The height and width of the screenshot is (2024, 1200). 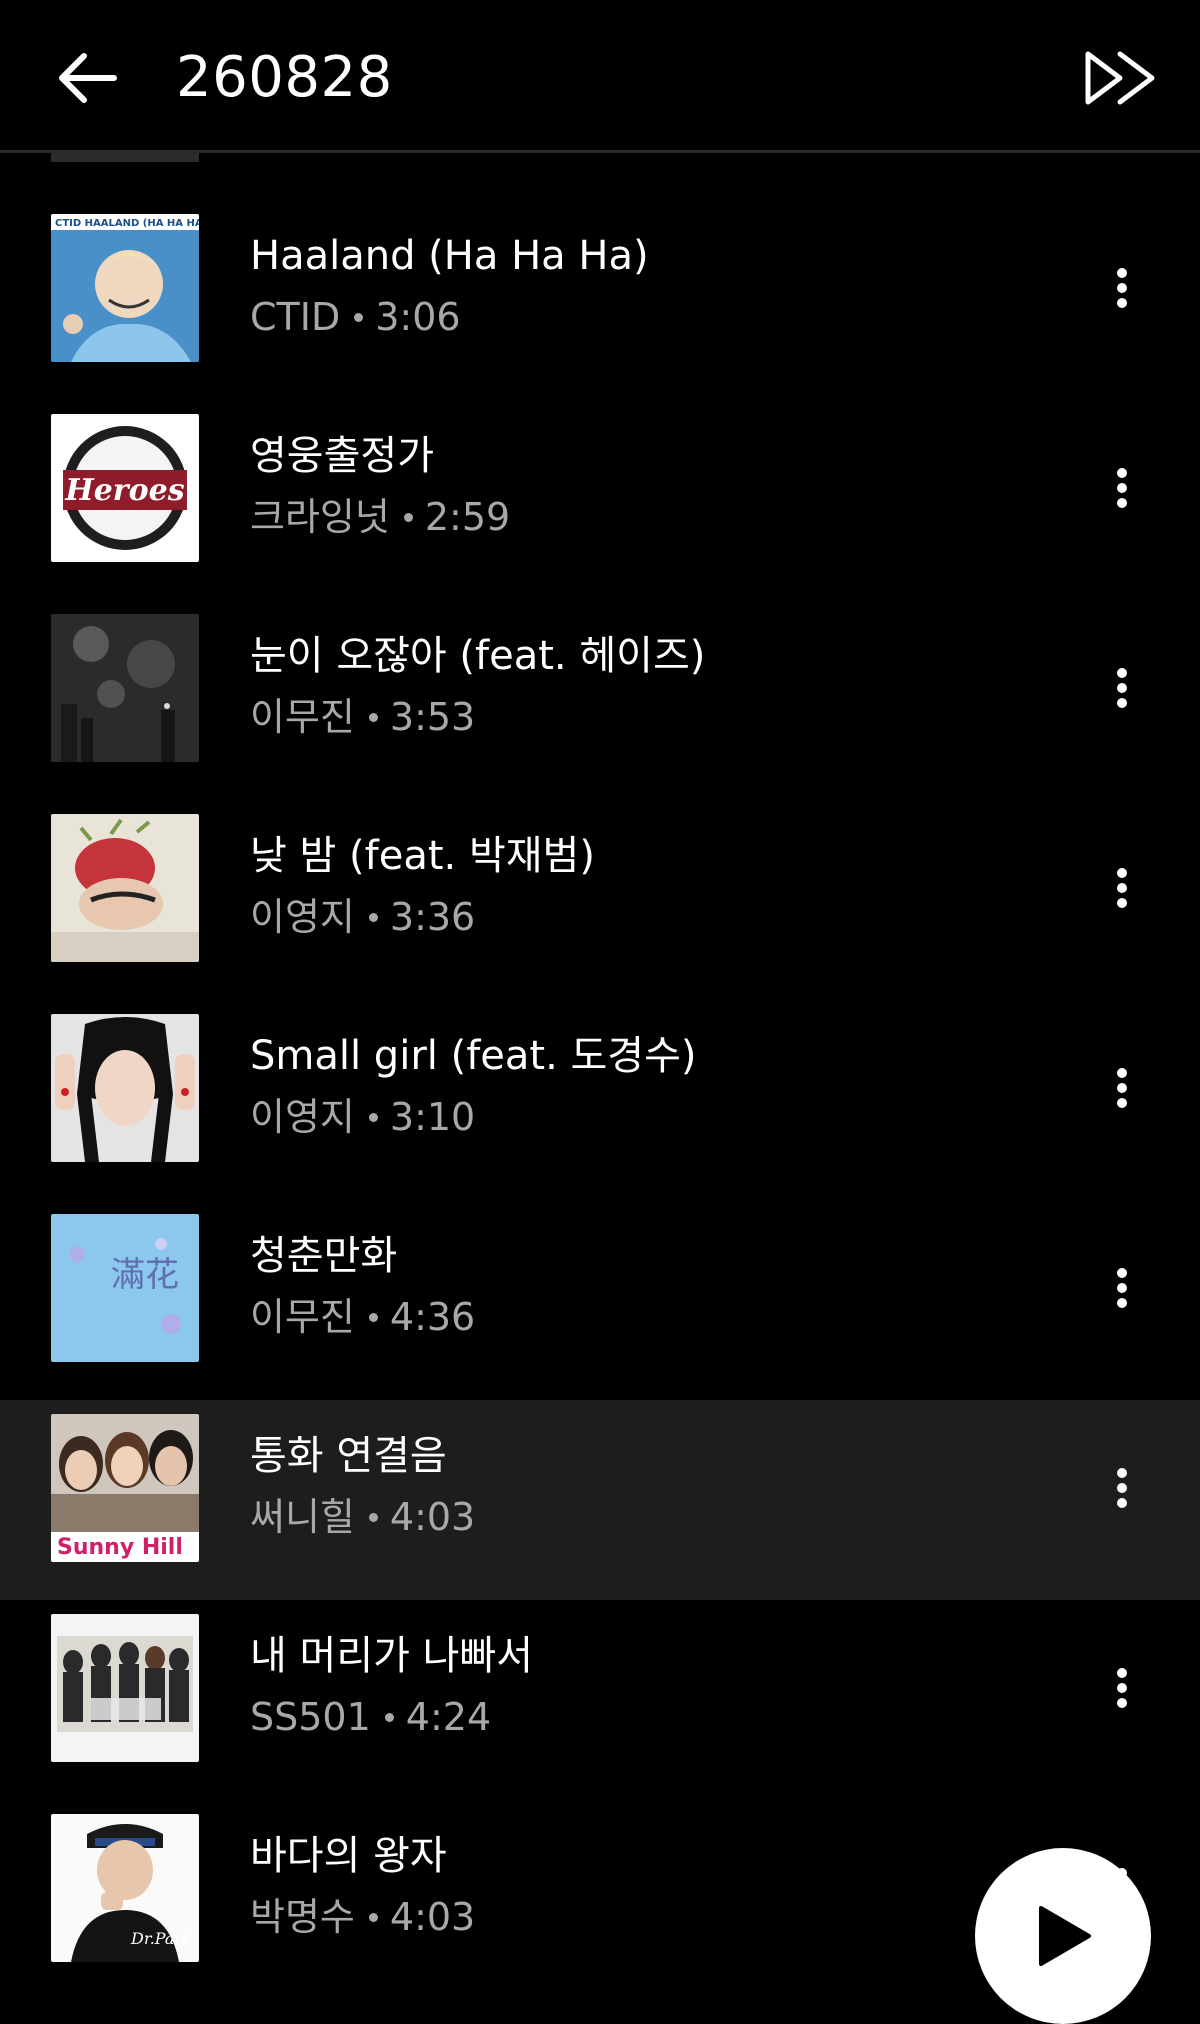 What do you see at coordinates (145, 1275) in the screenshot?
I see `cover-text: 滿花` at bounding box center [145, 1275].